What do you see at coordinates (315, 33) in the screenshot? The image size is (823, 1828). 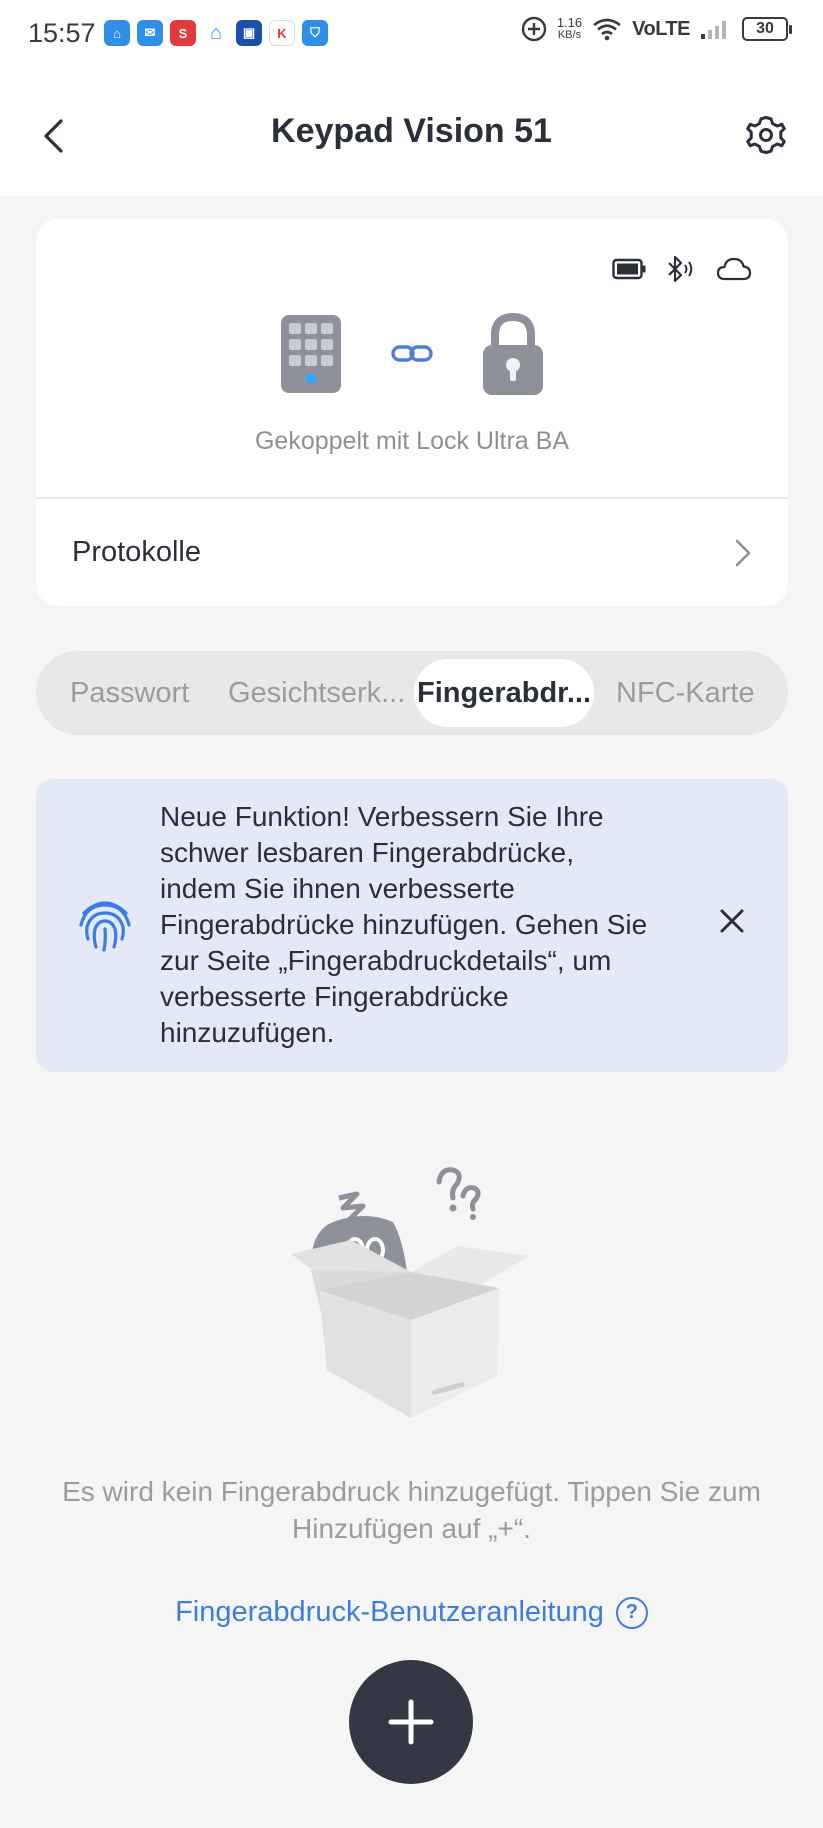 I see `security-app-icon: ⛉` at bounding box center [315, 33].